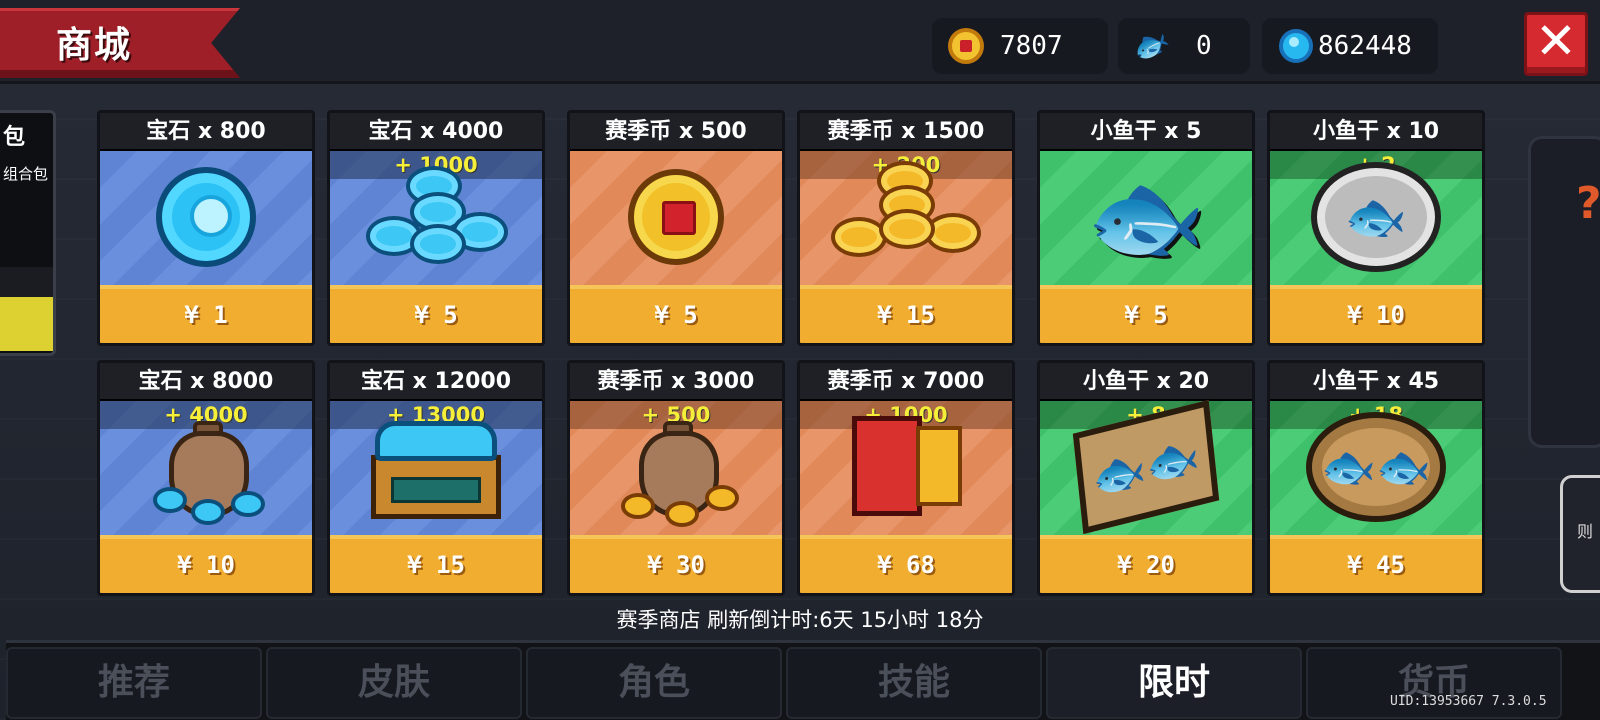 This screenshot has width=1600, height=720. I want to click on tab-characters: 角色, so click(654, 683).